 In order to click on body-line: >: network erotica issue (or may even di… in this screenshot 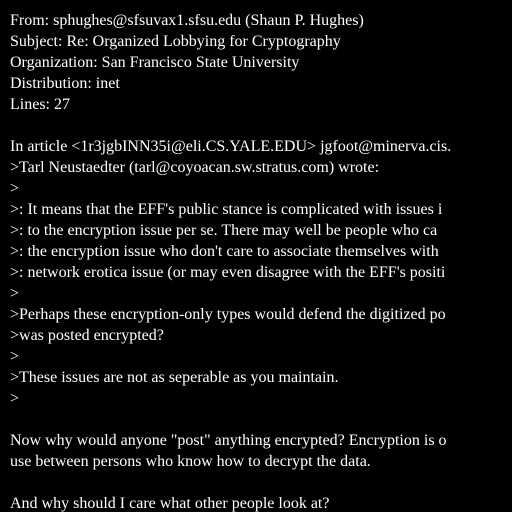, I will do `click(228, 272)`.